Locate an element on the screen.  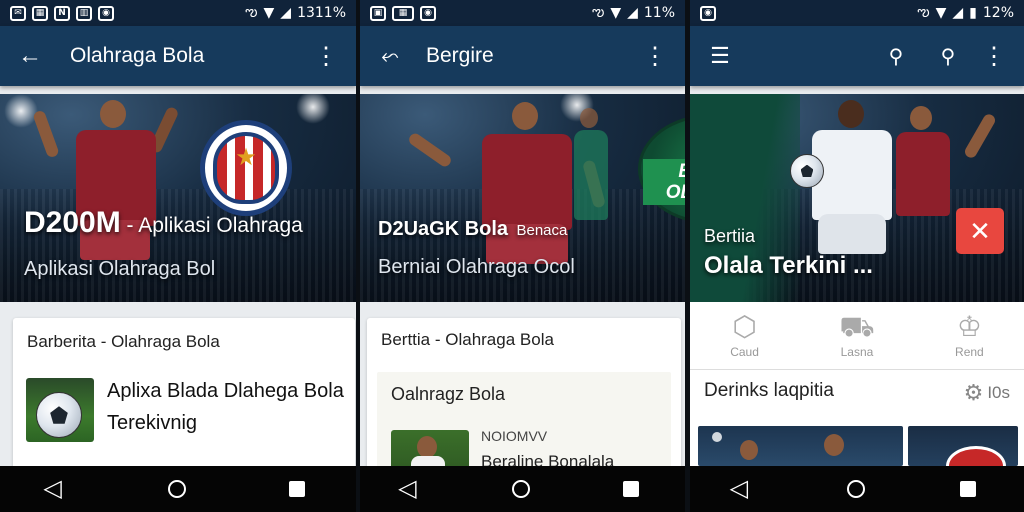
category-row: ⬡ Caud ⛟ Lasna ♔ Rend is located at coordinates (857, 336).